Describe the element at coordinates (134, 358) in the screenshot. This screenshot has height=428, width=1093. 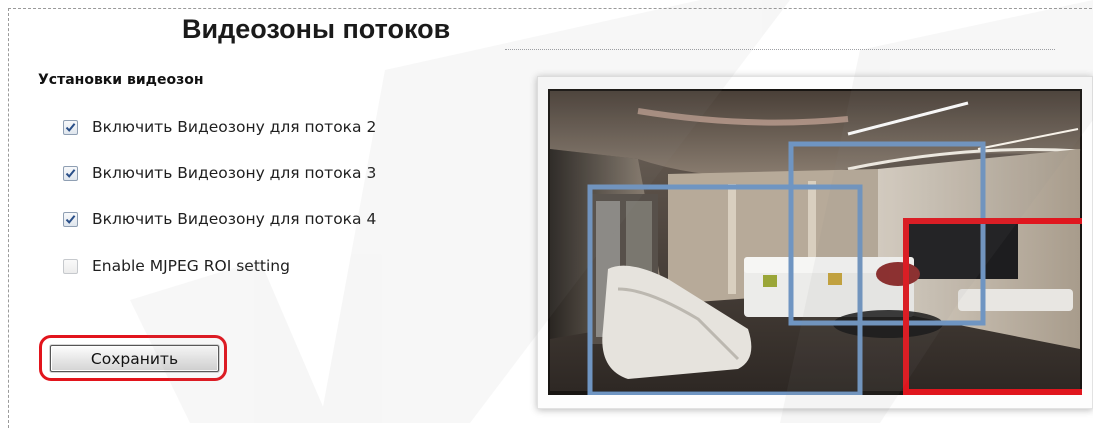
I see `save-button: Сохранить` at that location.